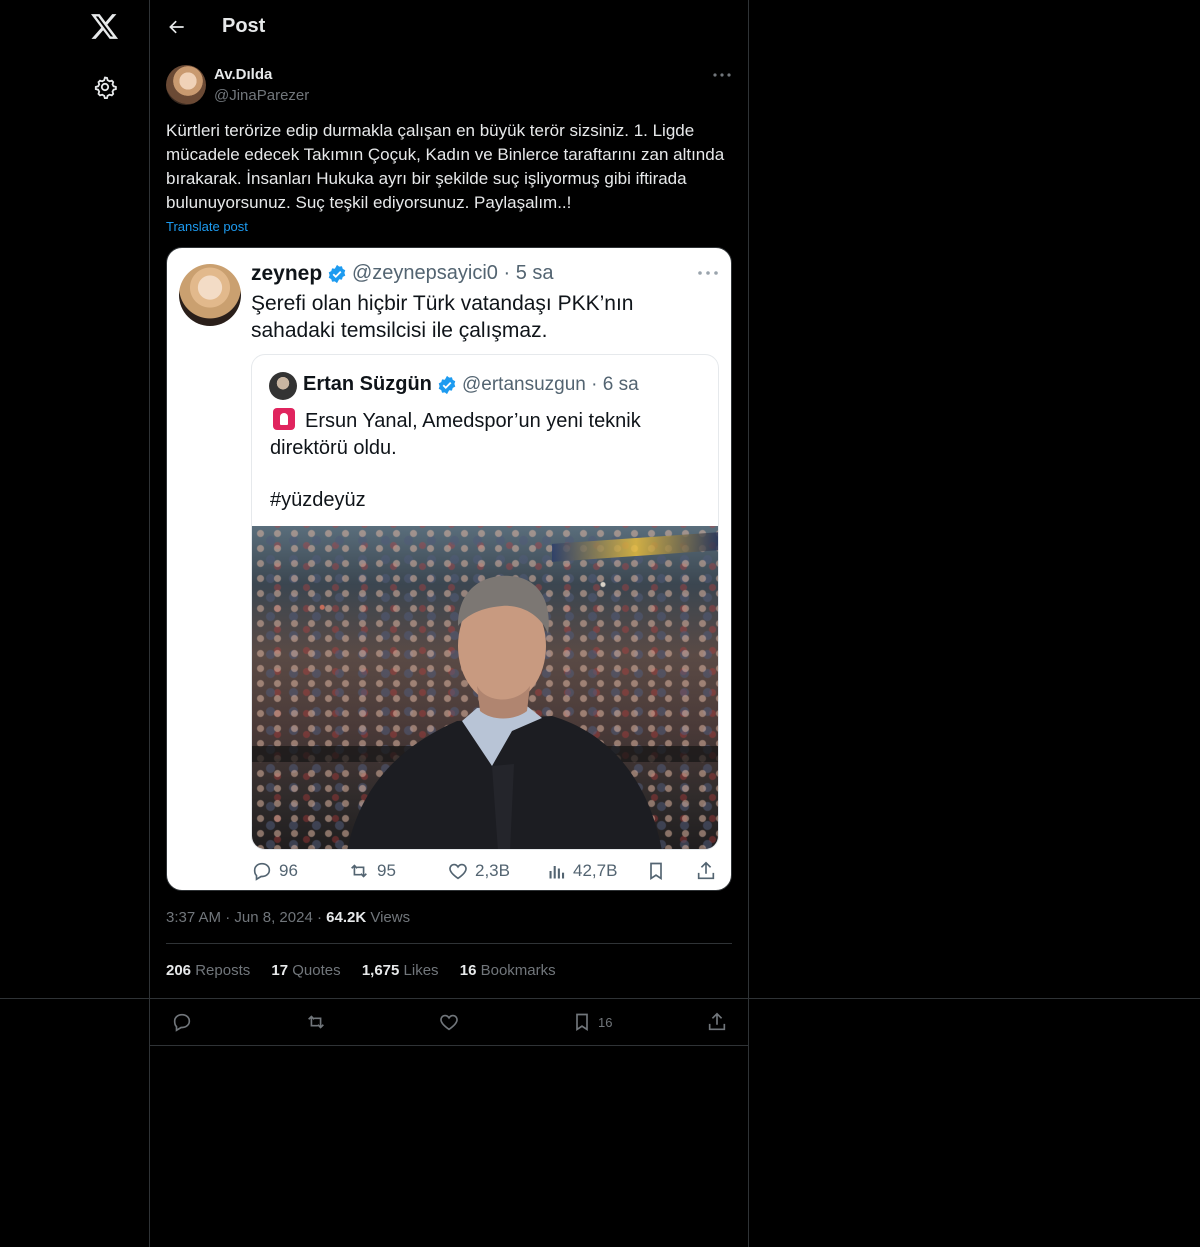 This screenshot has height=1247, width=1200. What do you see at coordinates (283, 386) in the screenshot?
I see `quote-avatar` at bounding box center [283, 386].